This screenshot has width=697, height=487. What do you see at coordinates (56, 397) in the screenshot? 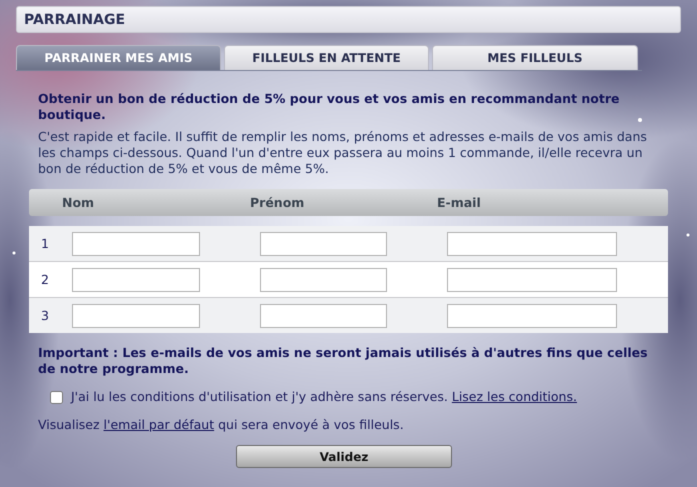
I see `terms-checkbox` at bounding box center [56, 397].